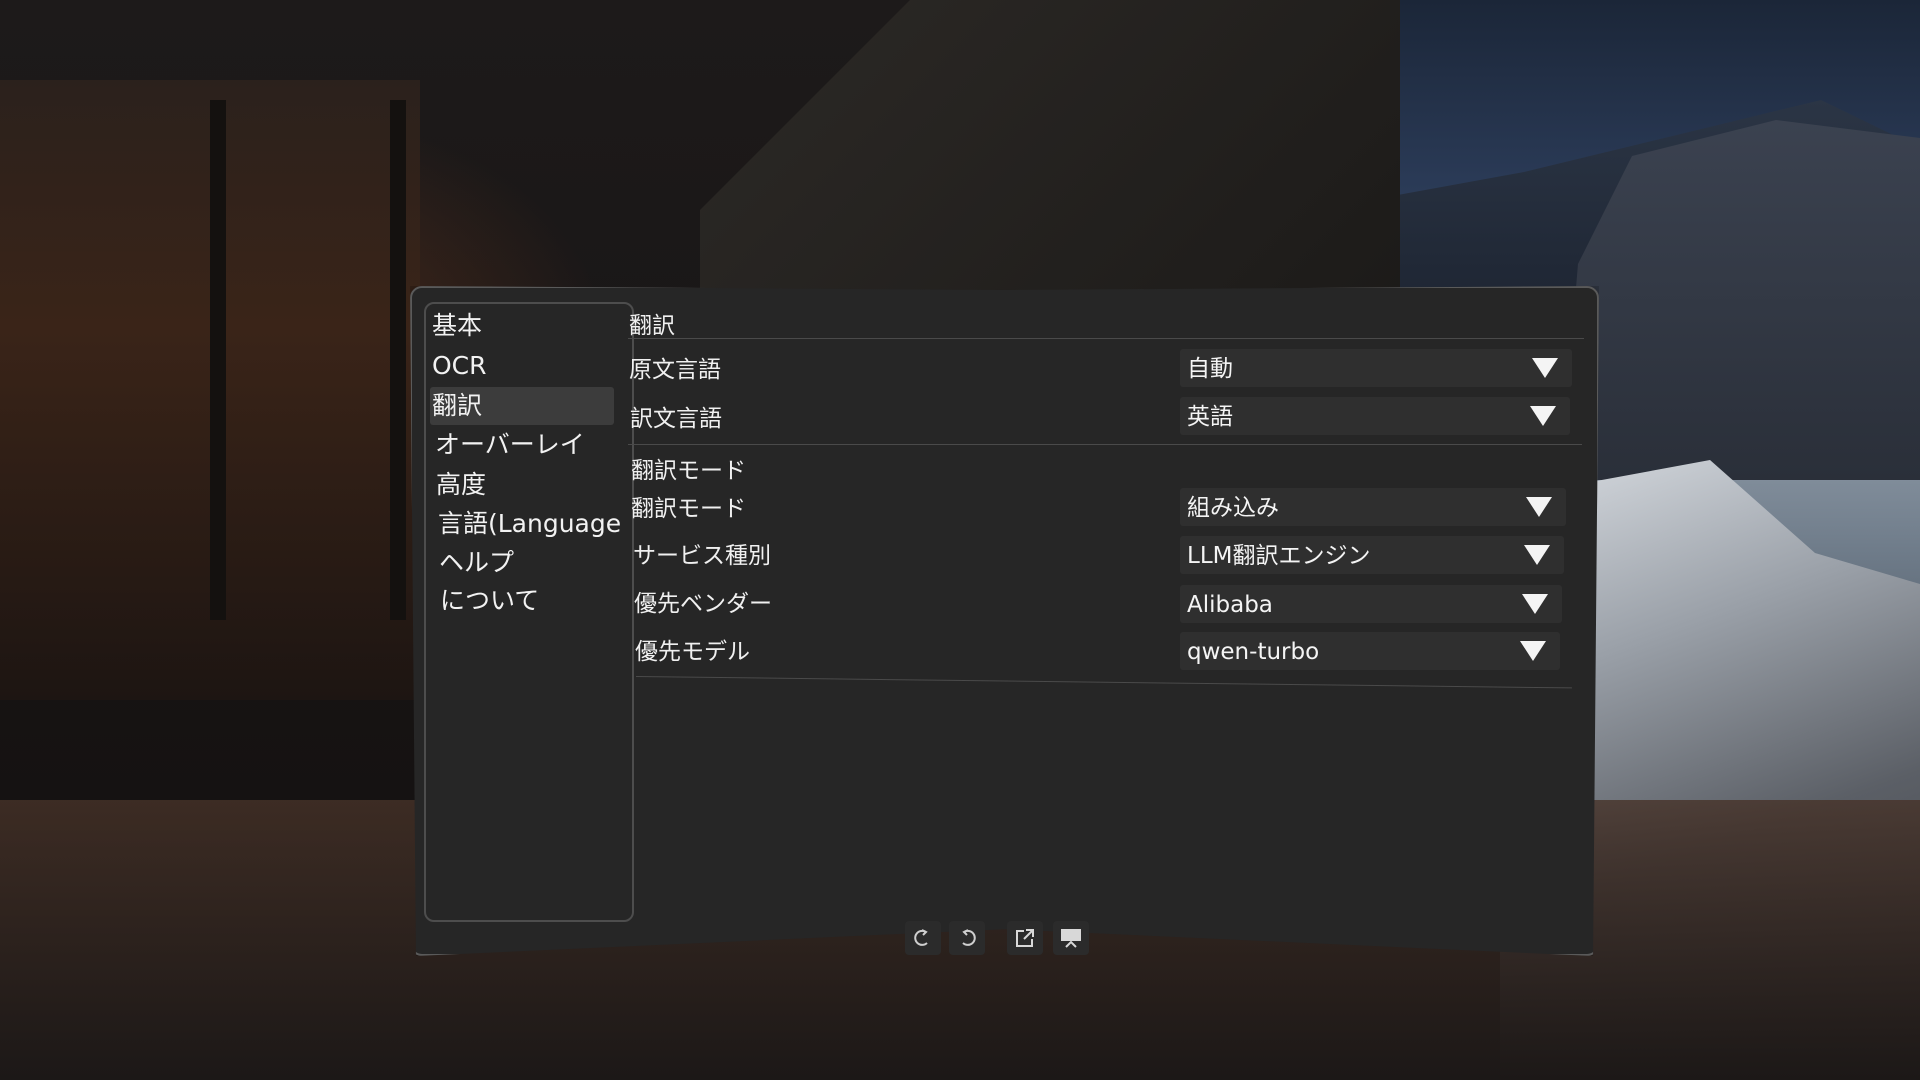 The height and width of the screenshot is (1080, 1920). Describe the element at coordinates (675, 370) in the screenshot. I see `source-language-label: 原文言語` at that location.